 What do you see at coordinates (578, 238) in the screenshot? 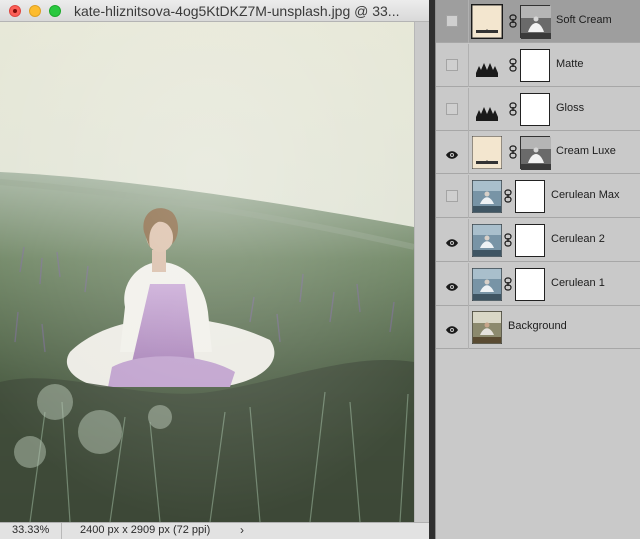
I see `layer-name: Cerulean 2` at bounding box center [578, 238].